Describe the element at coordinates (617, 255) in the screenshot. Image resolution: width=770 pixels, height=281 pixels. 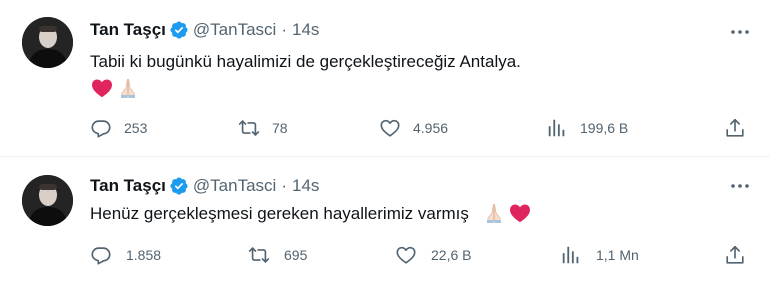
I see `views-count: 1,1 Mn` at that location.